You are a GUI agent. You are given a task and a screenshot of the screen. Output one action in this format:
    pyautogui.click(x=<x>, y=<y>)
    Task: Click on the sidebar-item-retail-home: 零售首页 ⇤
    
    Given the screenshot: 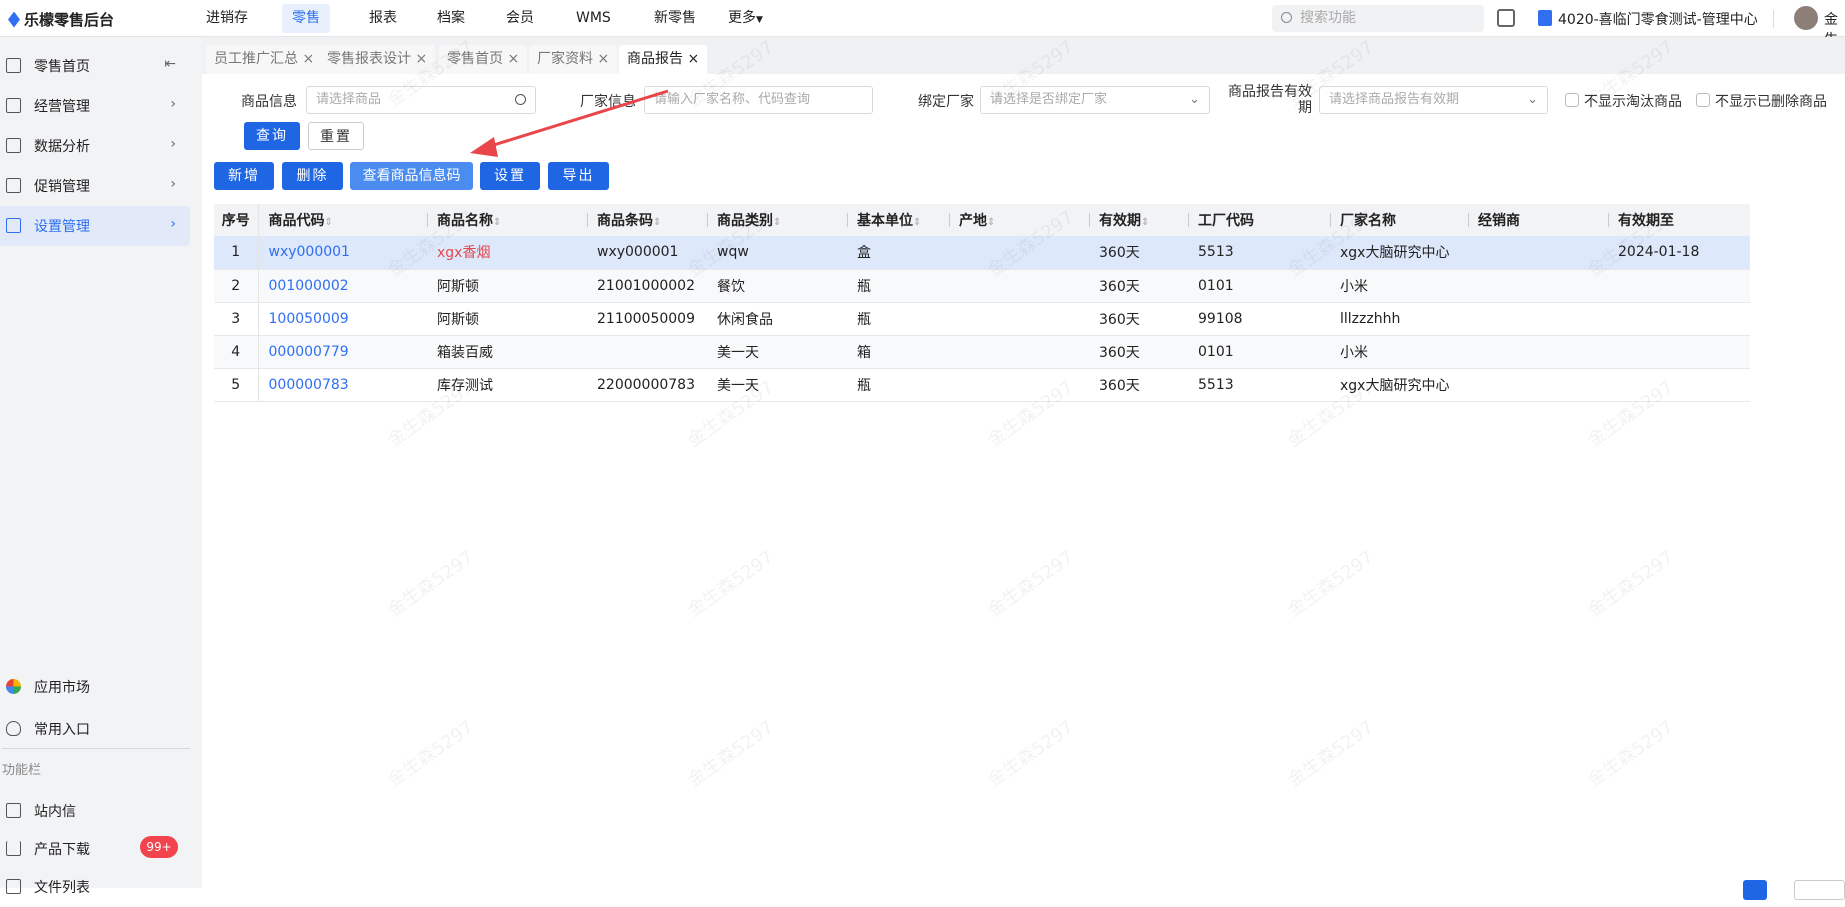 What is the action you would take?
    pyautogui.click(x=95, y=66)
    